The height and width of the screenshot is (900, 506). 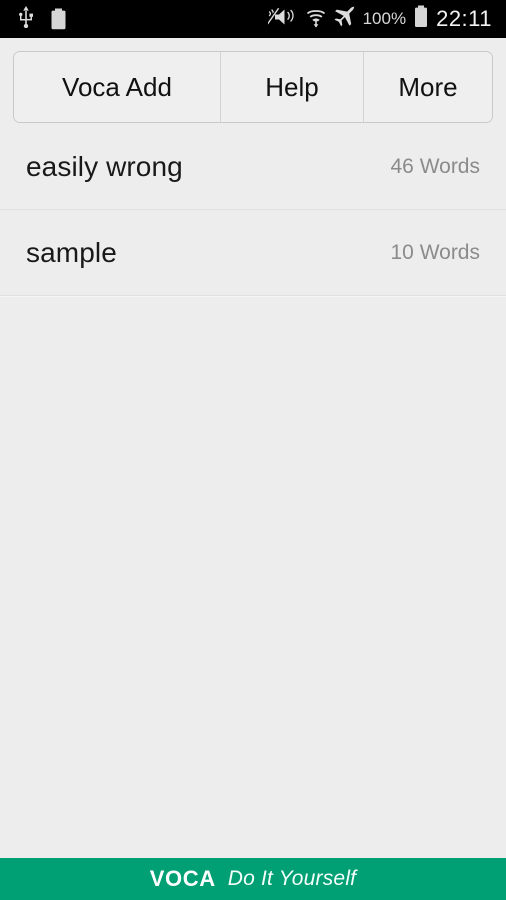 What do you see at coordinates (71, 252) in the screenshot?
I see `list-item-title: sample` at bounding box center [71, 252].